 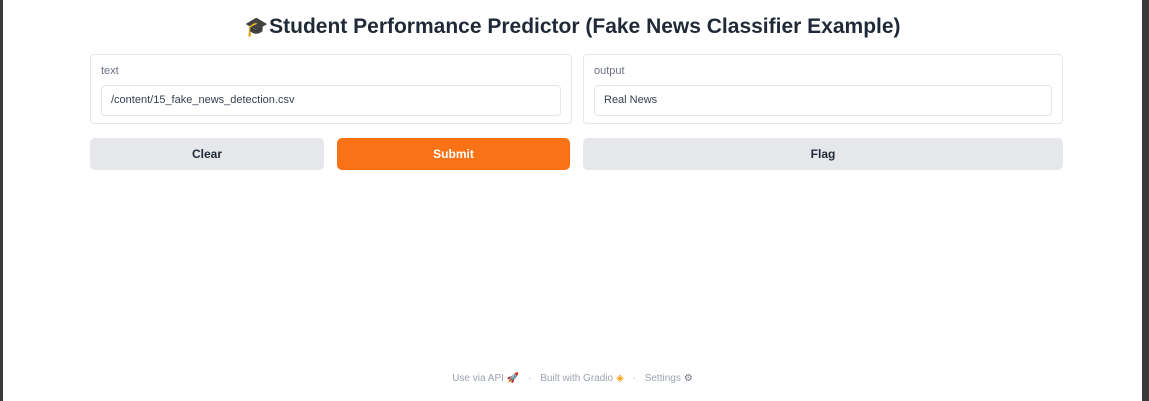 I want to click on settings-label: Settings, so click(x=662, y=378).